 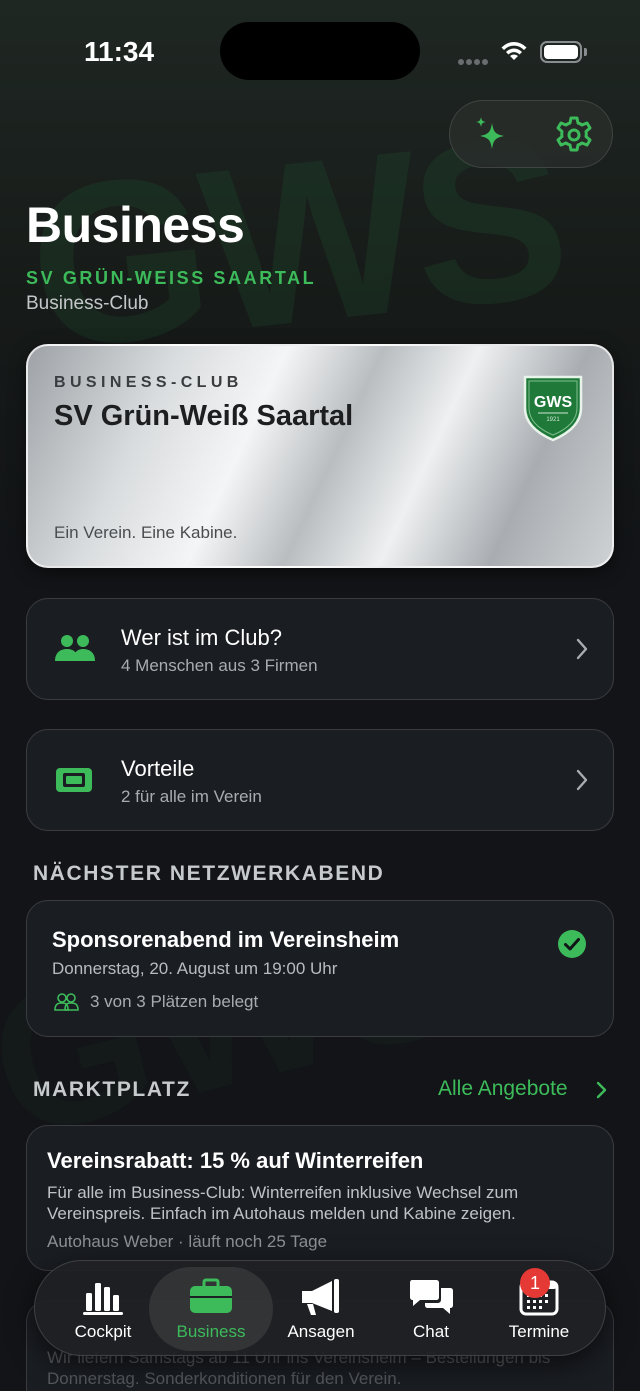 I want to click on benefits-row-subtitle: 2 für alle im Verein, so click(x=191, y=796).